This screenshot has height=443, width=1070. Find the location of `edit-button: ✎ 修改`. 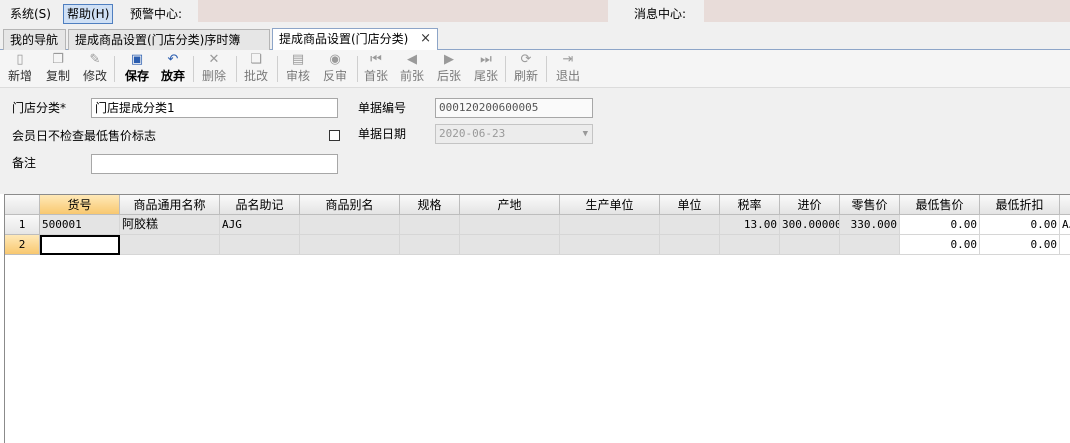

edit-button: ✎ 修改 is located at coordinates (95, 69).